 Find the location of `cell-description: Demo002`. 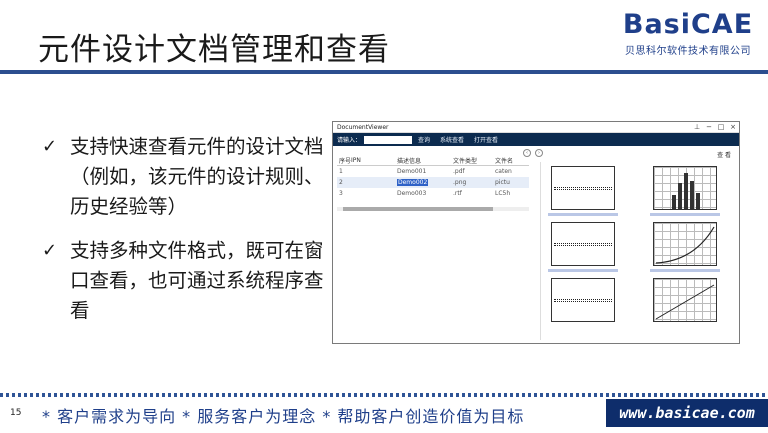

cell-description: Demo002 is located at coordinates (413, 182).